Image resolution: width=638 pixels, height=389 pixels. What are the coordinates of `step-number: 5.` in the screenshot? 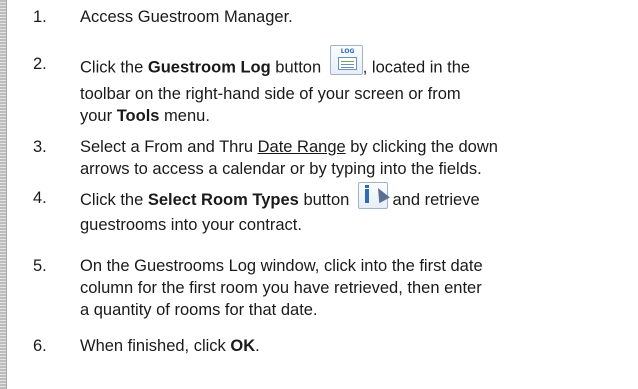 It's located at (40, 266).